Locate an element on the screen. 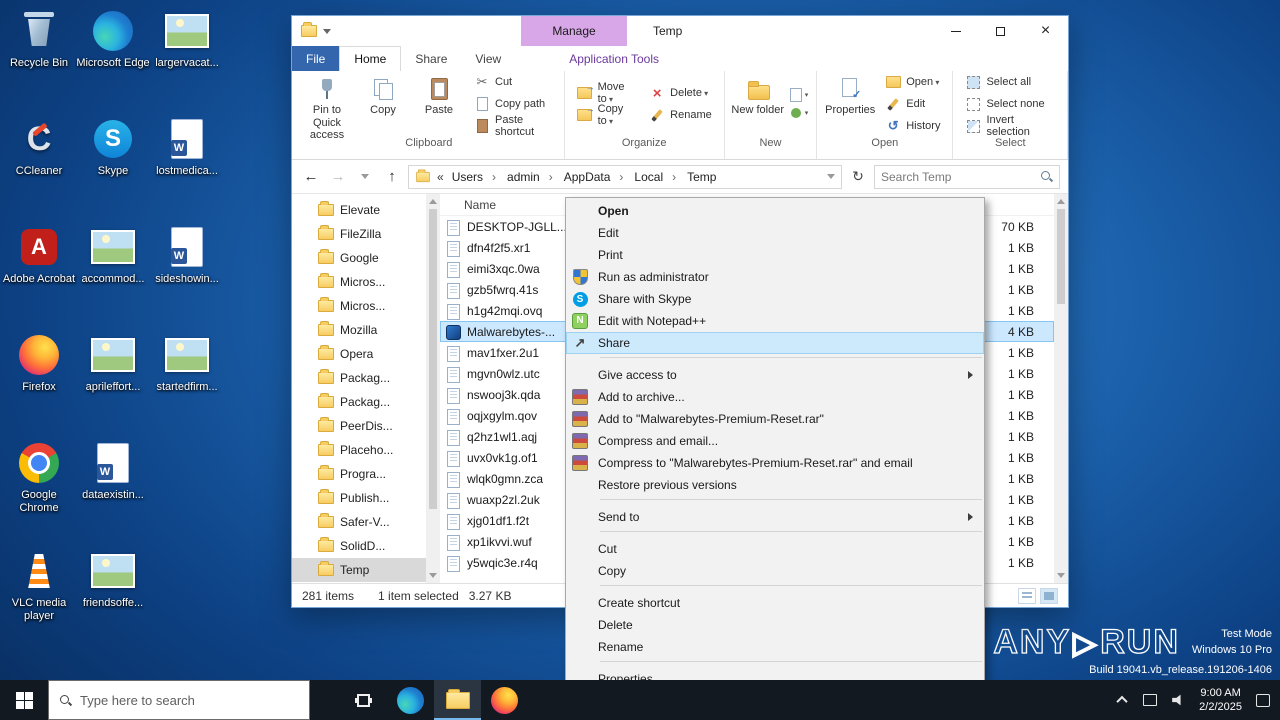 The height and width of the screenshot is (720, 1280). desktop-icon: Adobe Acrobat is located at coordinates (39, 278).